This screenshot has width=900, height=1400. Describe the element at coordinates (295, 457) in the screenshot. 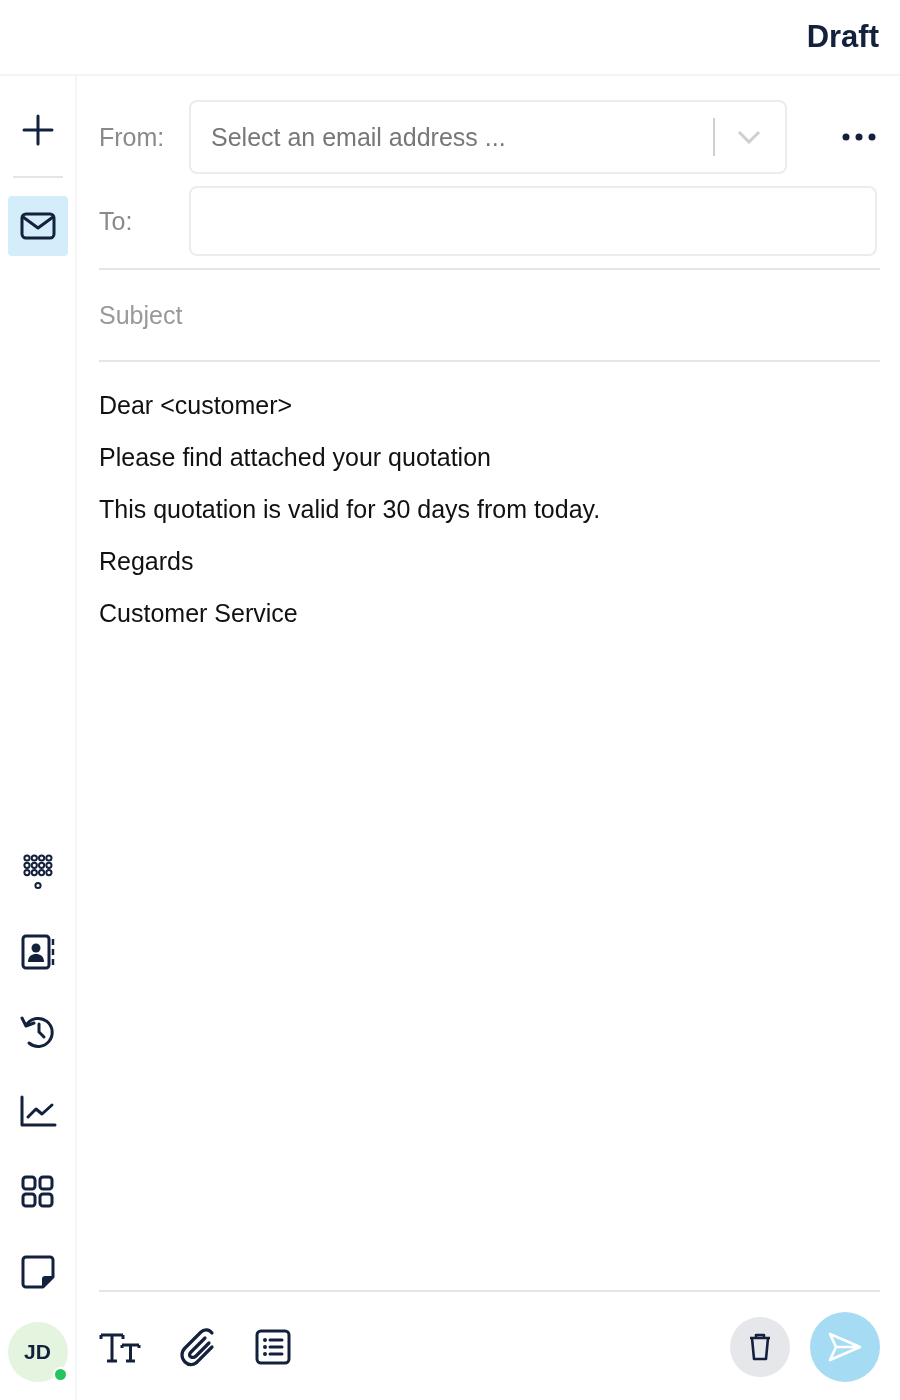

I see `message-line: Please find attached your quotation` at that location.